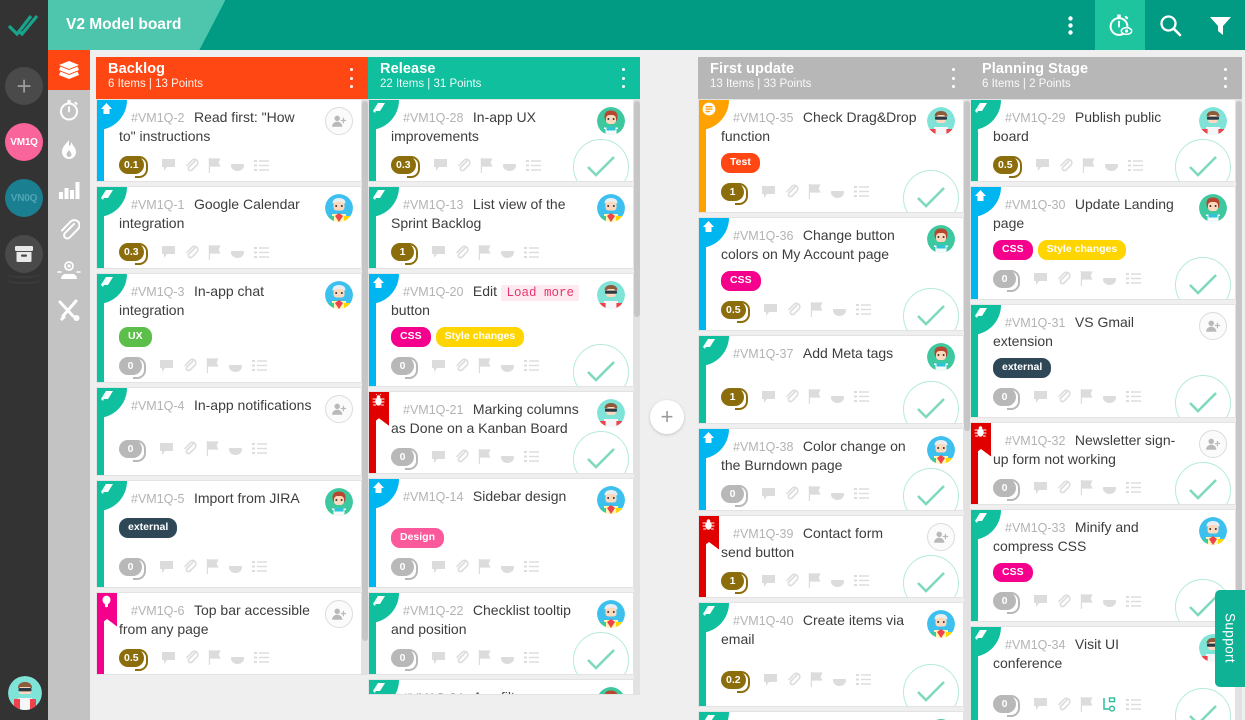 This screenshot has height=720, width=1245. Describe the element at coordinates (1103, 565) in the screenshot. I see `card: #VM1Q-33 Minify and compress CSS CSS 0` at that location.